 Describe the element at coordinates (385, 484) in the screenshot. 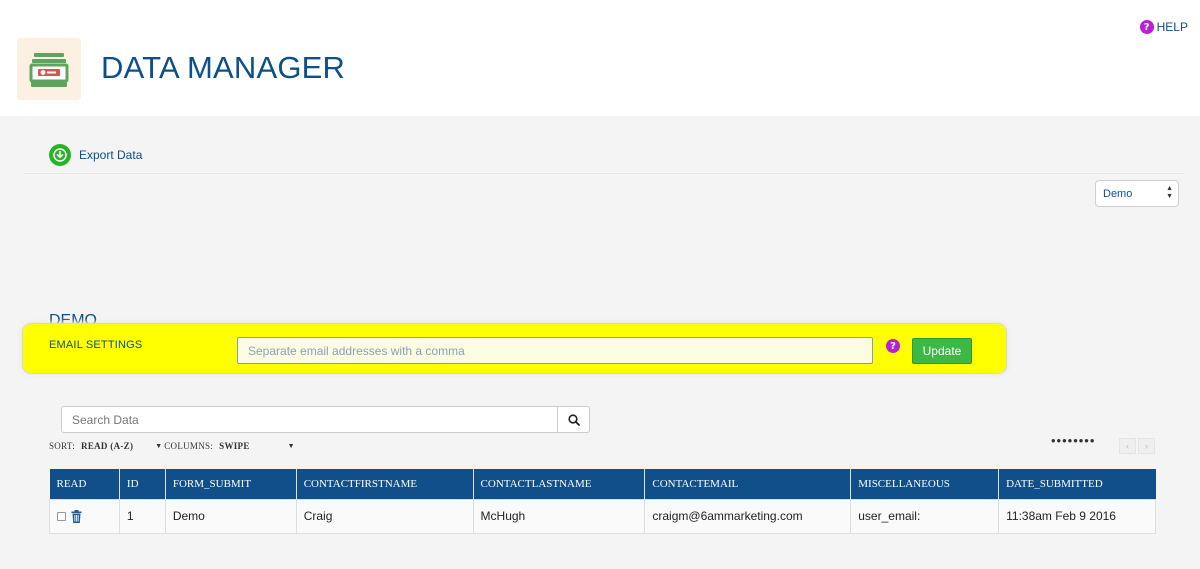

I see `column-header-contactfirstname: CONTACTFIRSTNAME` at that location.